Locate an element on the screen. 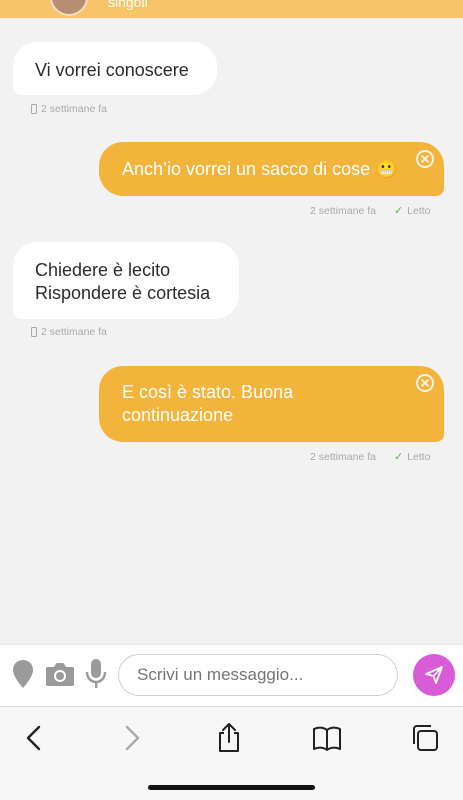 This screenshot has height=800, width=463. send-icon is located at coordinates (434, 675).